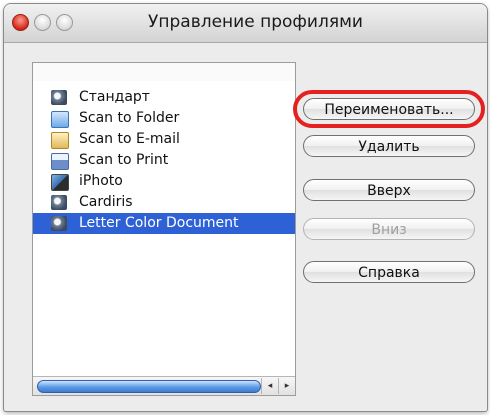 This screenshot has width=490, height=415. I want to click on window-title: Управление профилями, so click(255, 22).